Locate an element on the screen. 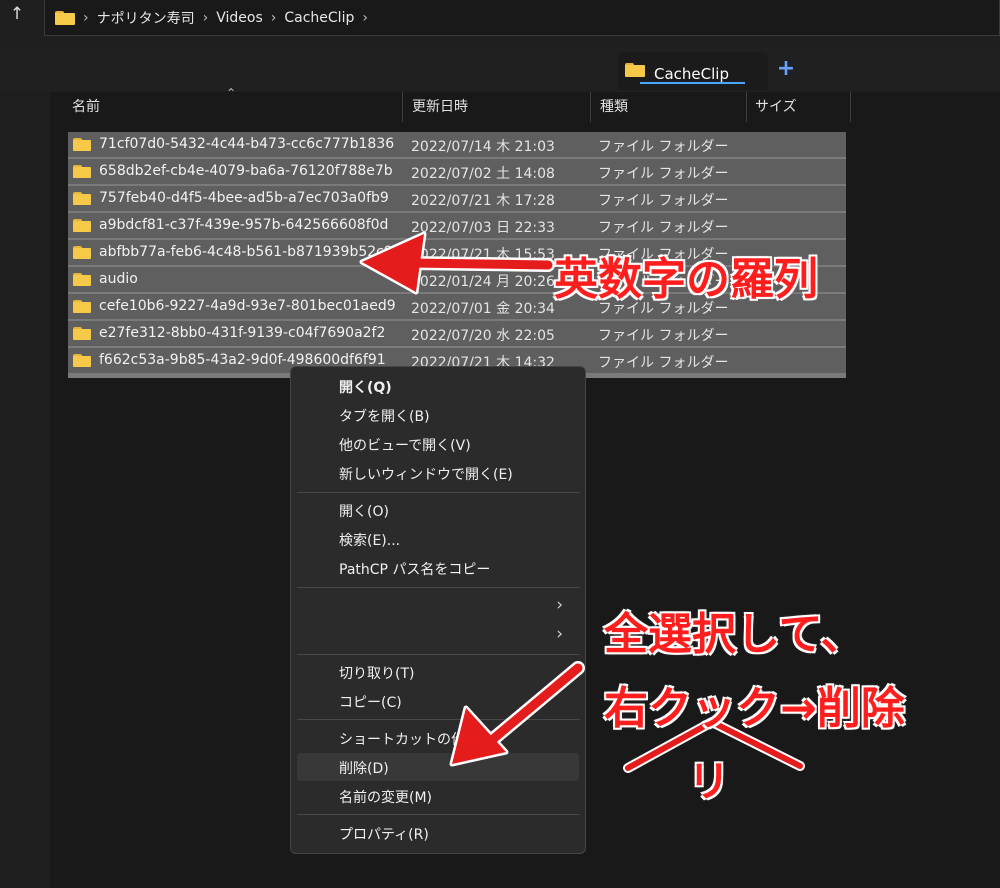 Image resolution: width=1000 pixels, height=888 pixels. menu-item-copy: コピー(C) is located at coordinates (438, 701).